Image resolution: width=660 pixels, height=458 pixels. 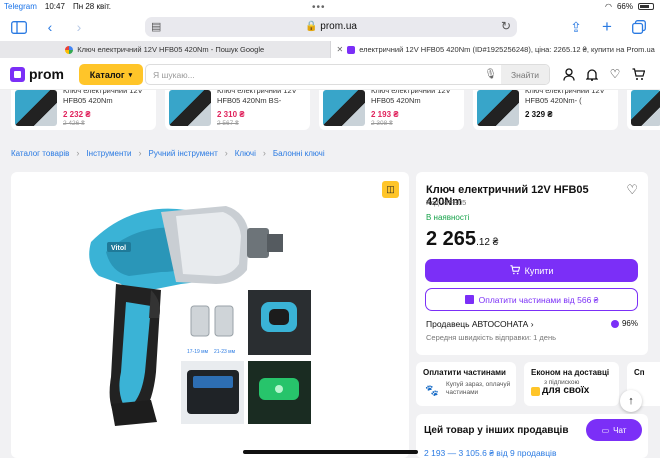 I want to click on recommended-price: 2 329 ₴, so click(x=539, y=114).